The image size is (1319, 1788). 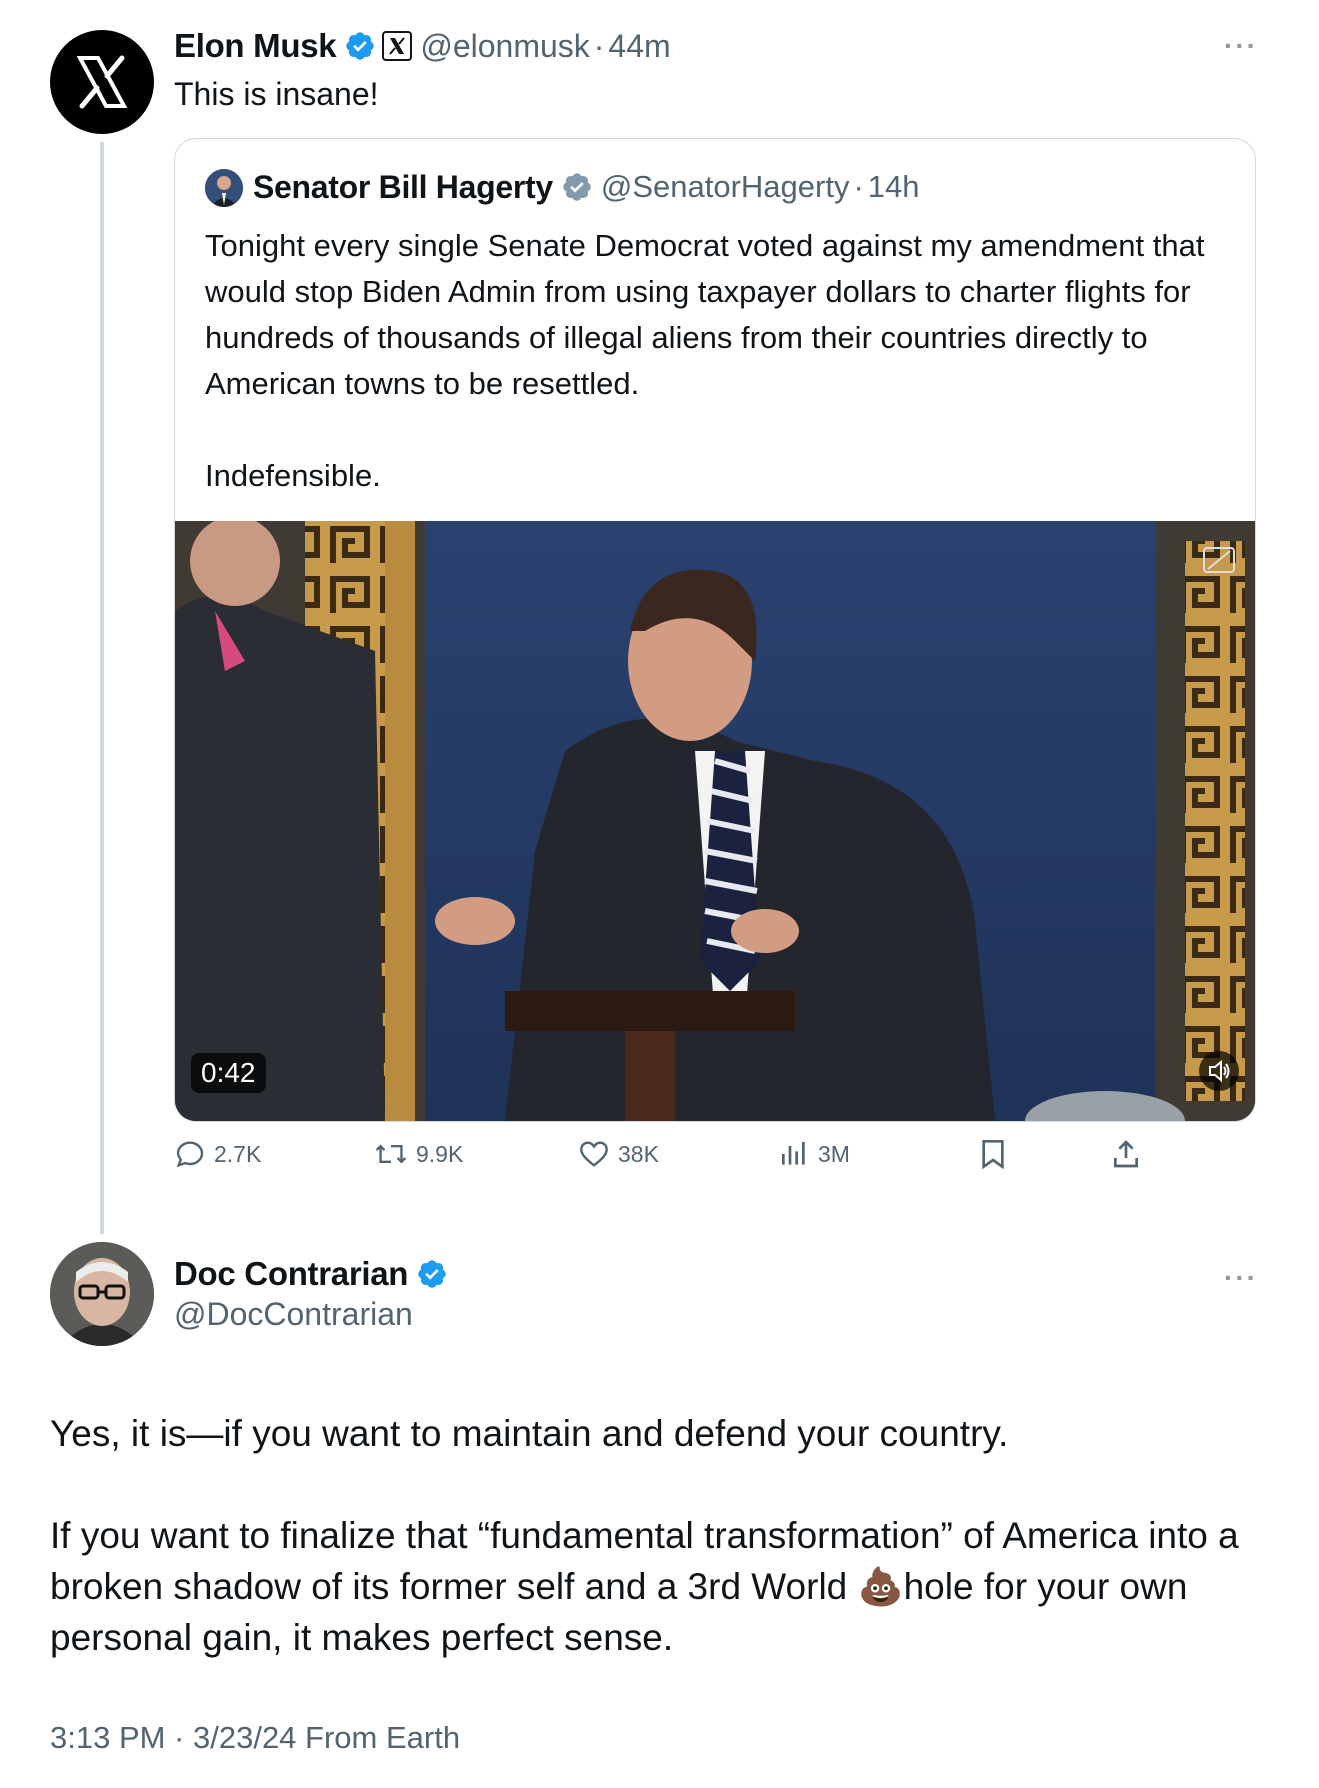 I want to click on heart-icon, so click(x=594, y=1154).